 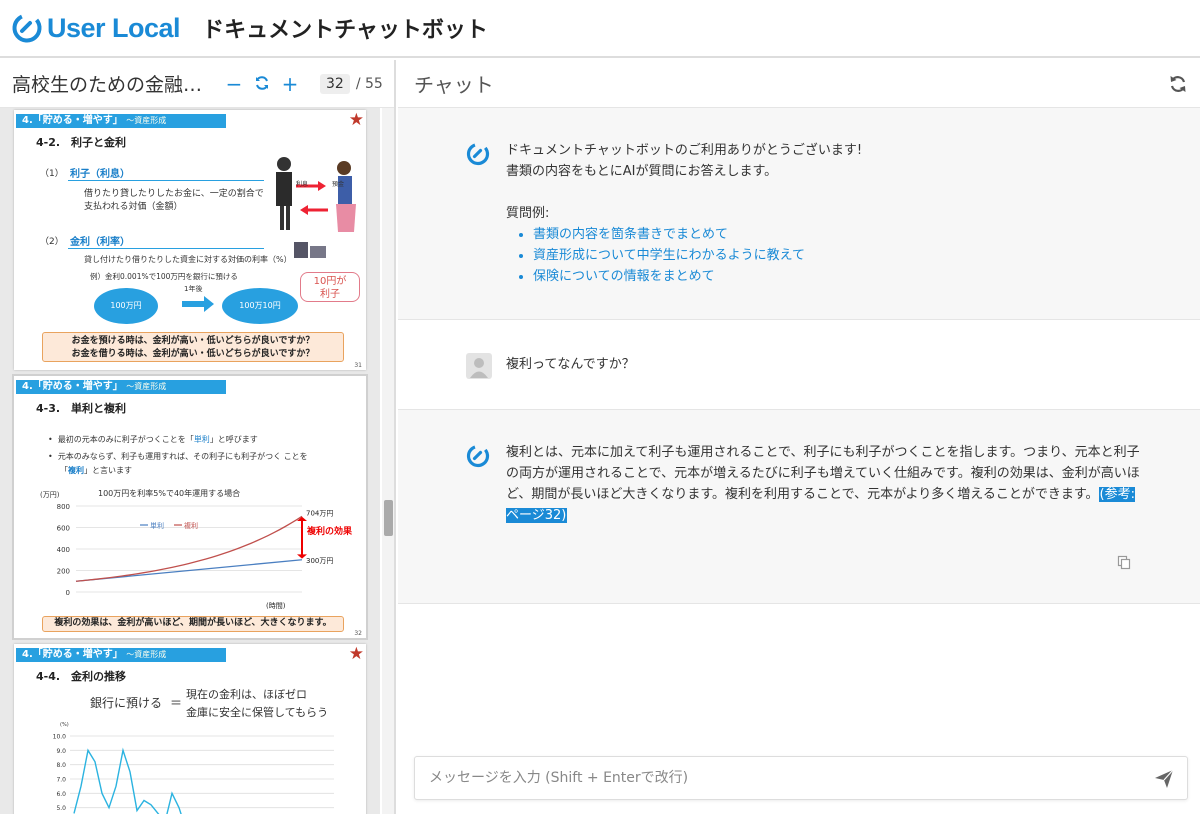 What do you see at coordinates (193, 289) in the screenshot?
I see `slide-text: 1年後` at bounding box center [193, 289].